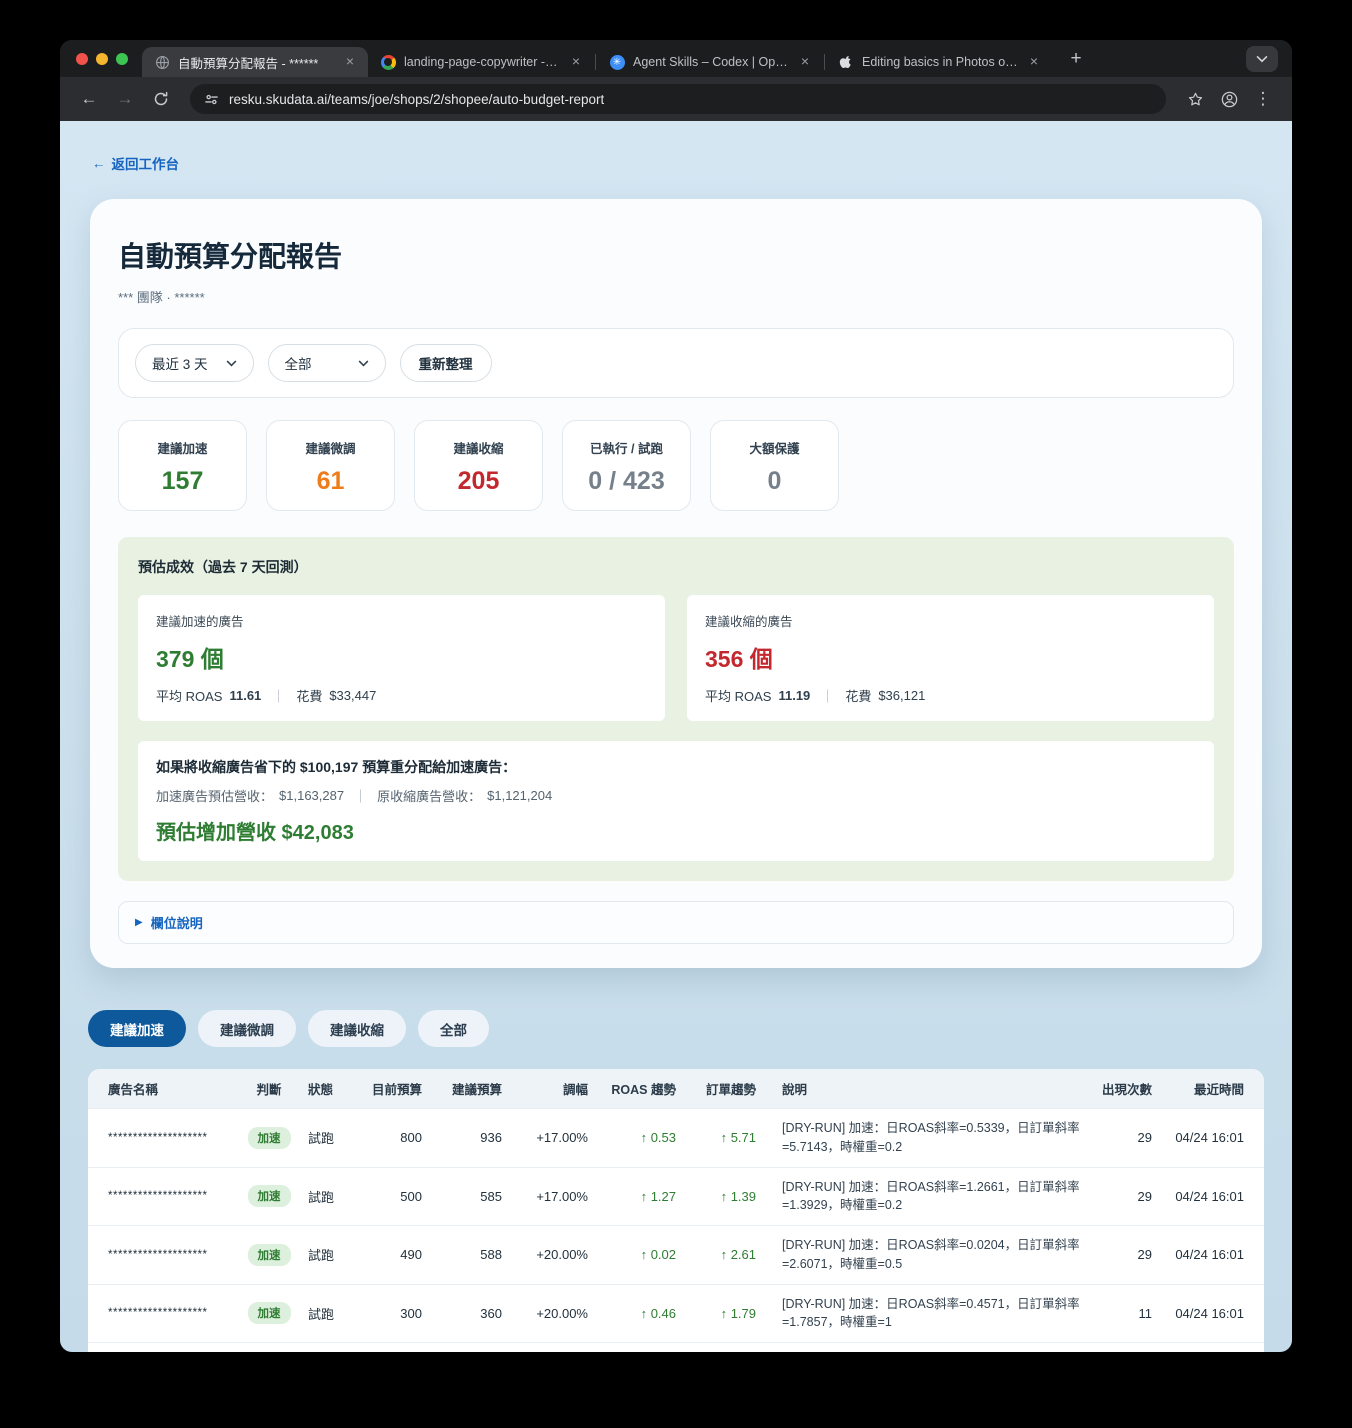 The width and height of the screenshot is (1352, 1428). Describe the element at coordinates (330, 465) in the screenshot. I see `stat-card-finetune: 建議微調 61` at that location.